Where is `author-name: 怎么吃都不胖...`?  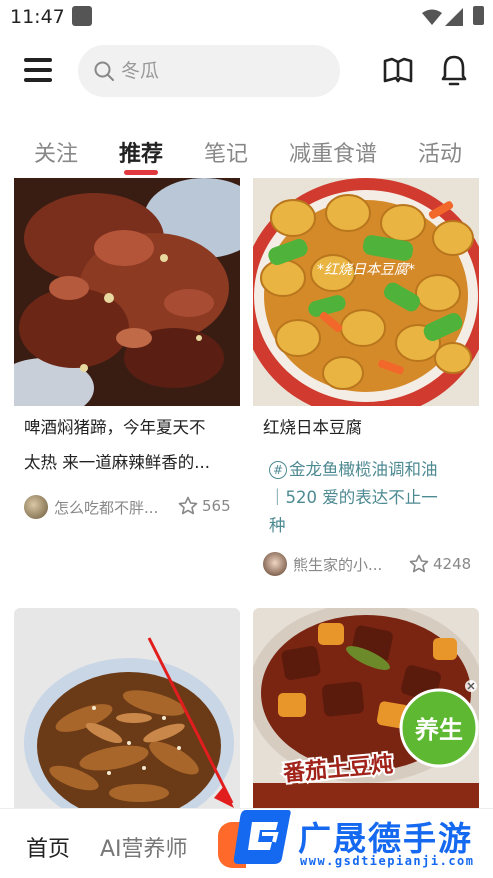 author-name: 怎么吃都不胖... is located at coordinates (106, 507).